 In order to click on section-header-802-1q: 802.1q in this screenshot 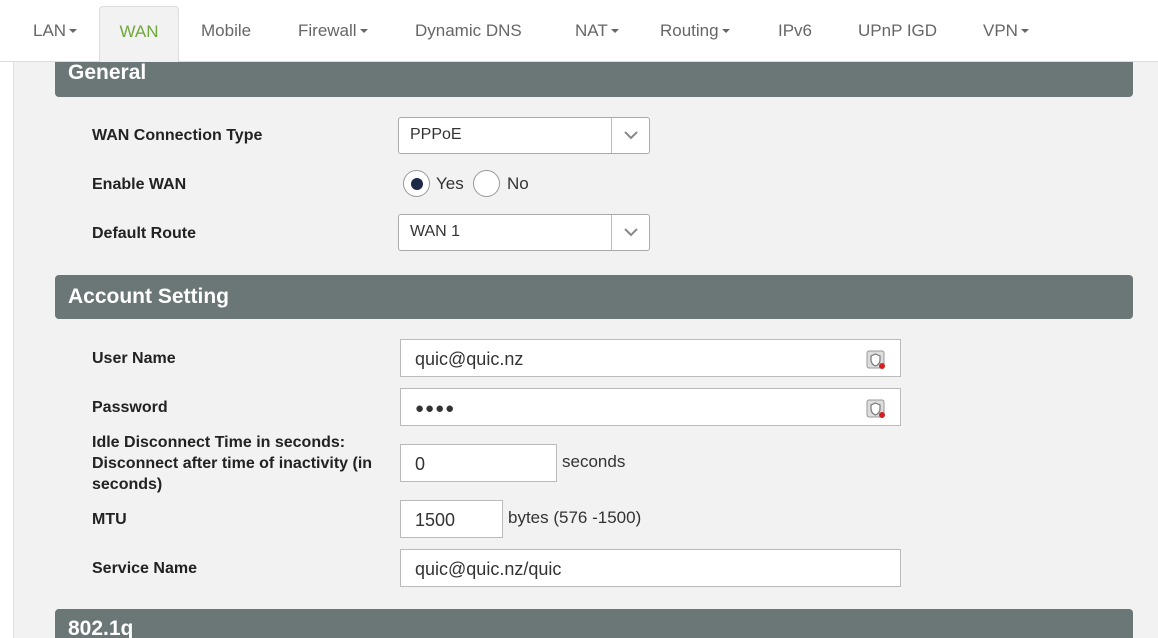, I will do `click(594, 623)`.